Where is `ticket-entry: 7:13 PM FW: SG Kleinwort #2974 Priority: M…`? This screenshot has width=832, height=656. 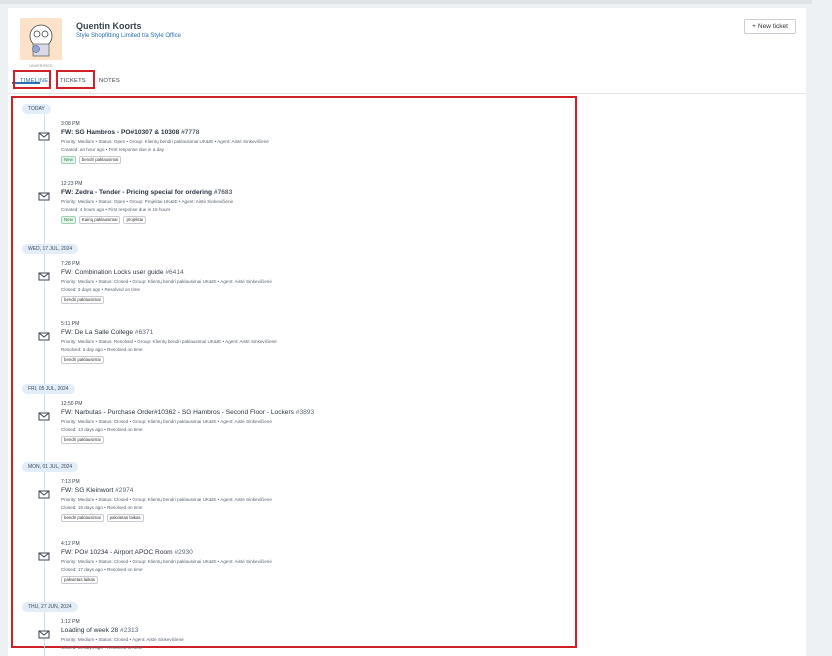
ticket-entry: 7:13 PM FW: SG Kleinwort #2974 Priority: M… is located at coordinates (311, 501).